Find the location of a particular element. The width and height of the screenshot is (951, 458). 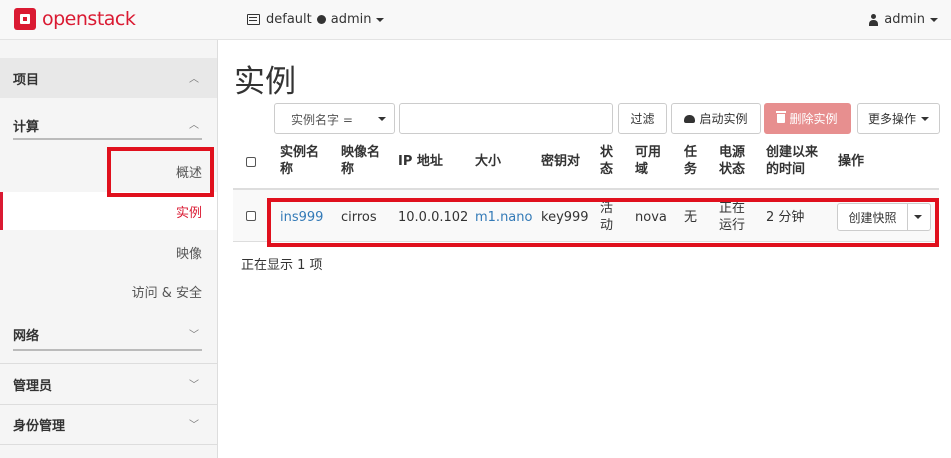

user-name: admin is located at coordinates (904, 19).